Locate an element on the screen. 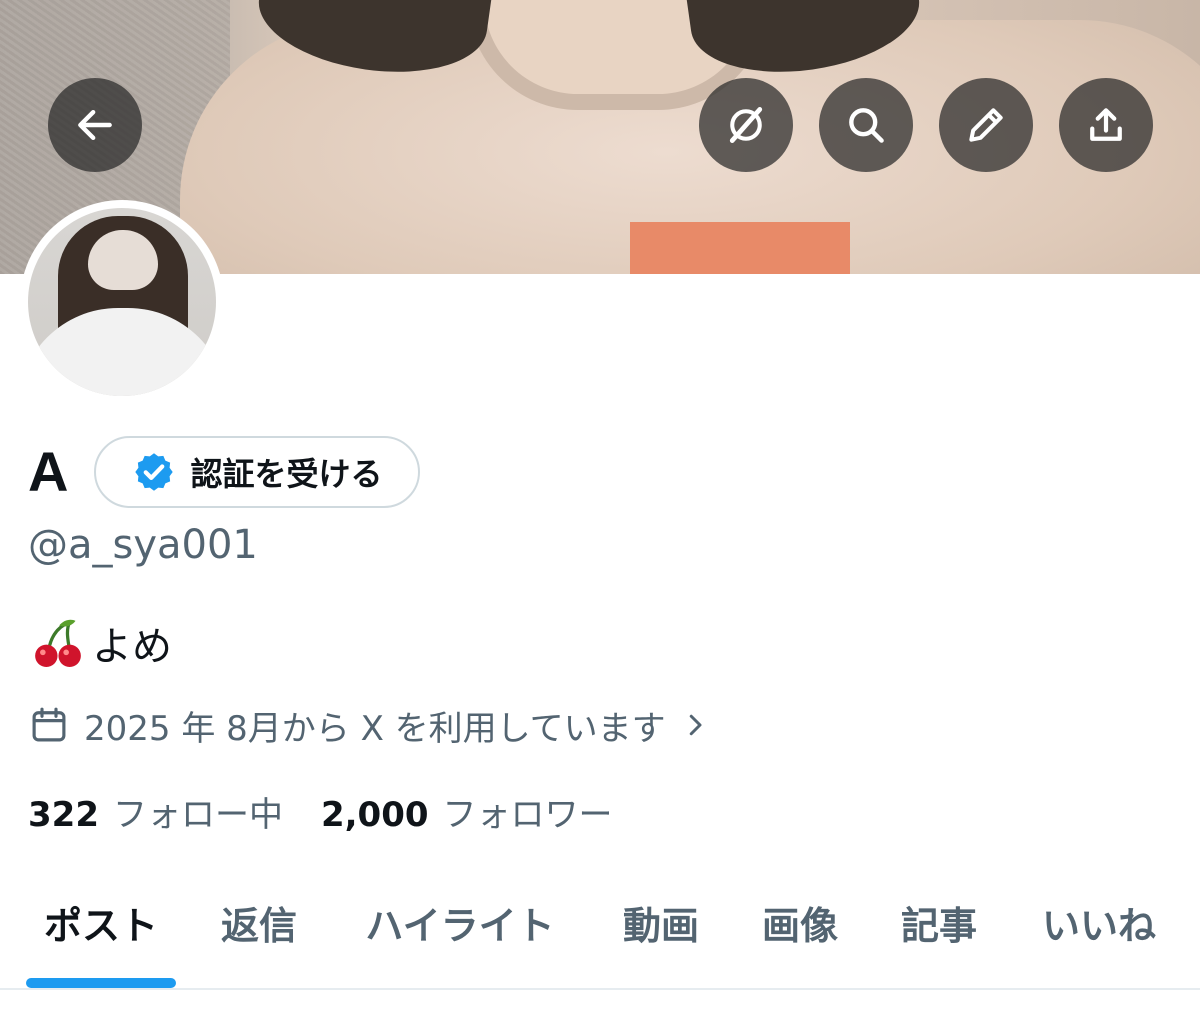  bio-text: よめ is located at coordinates (132, 647).